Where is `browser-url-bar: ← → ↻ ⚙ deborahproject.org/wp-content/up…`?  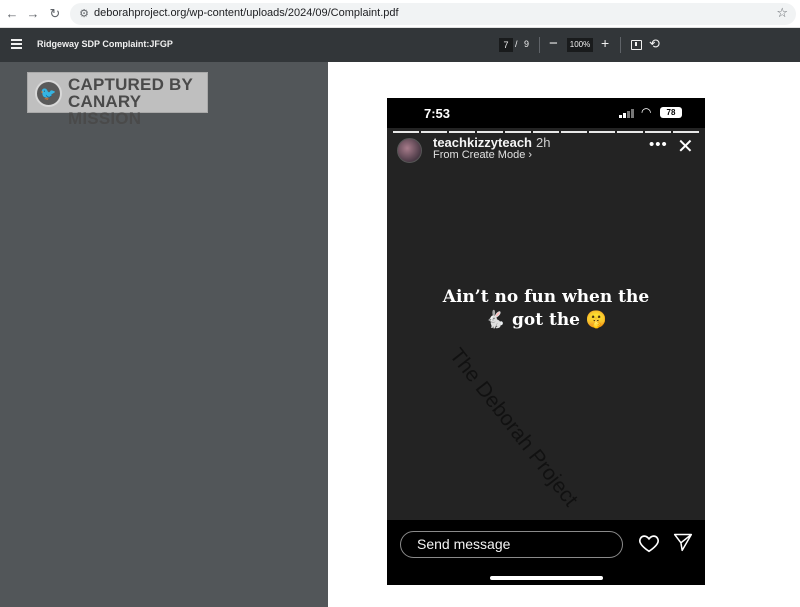
browser-url-bar: ← → ↻ ⚙ deborahproject.org/wp-content/up… is located at coordinates (400, 14).